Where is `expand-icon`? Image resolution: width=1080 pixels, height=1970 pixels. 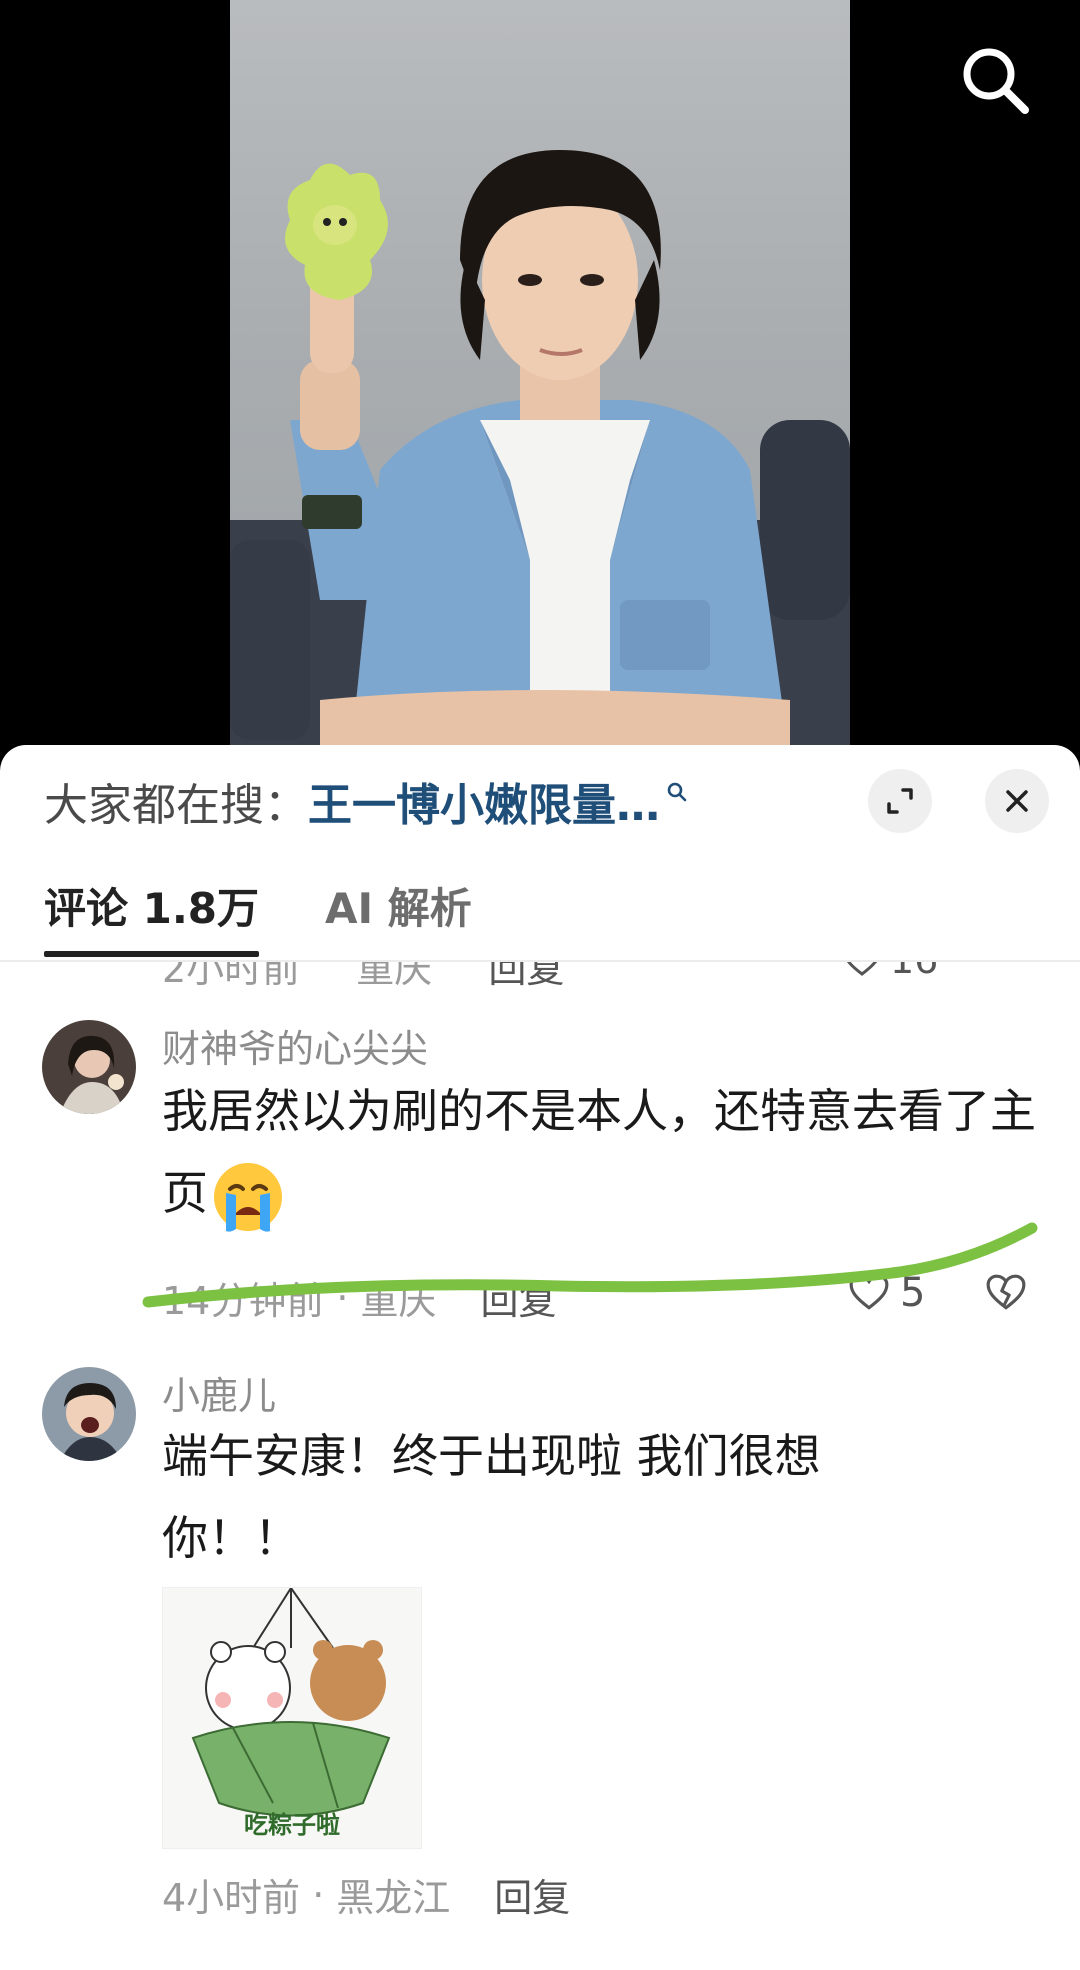 expand-icon is located at coordinates (900, 801).